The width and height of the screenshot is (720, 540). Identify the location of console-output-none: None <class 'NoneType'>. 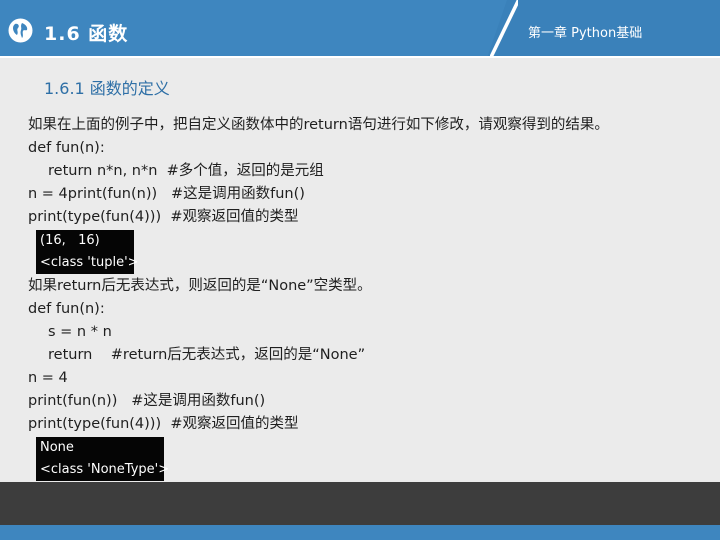
(103, 459).